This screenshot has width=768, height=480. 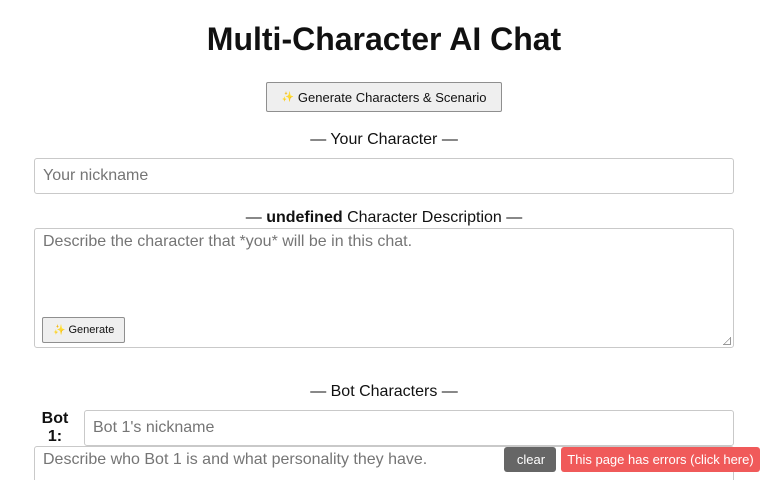 What do you see at coordinates (392, 97) in the screenshot?
I see `generate-characters-scenario-label: Generate Characters & Scenario` at bounding box center [392, 97].